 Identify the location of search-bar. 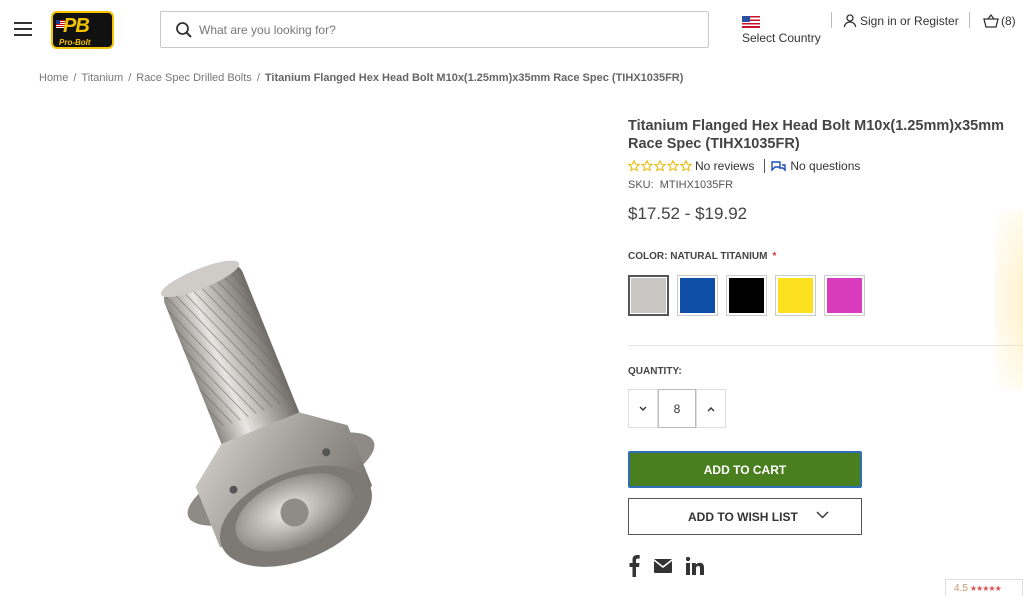
(434, 29).